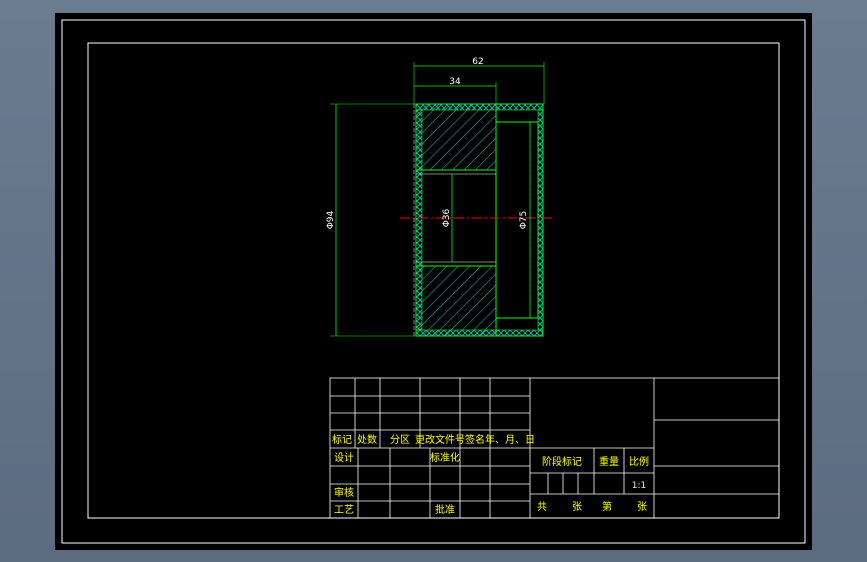 The height and width of the screenshot is (562, 867). I want to click on label-page: 第, so click(607, 506).